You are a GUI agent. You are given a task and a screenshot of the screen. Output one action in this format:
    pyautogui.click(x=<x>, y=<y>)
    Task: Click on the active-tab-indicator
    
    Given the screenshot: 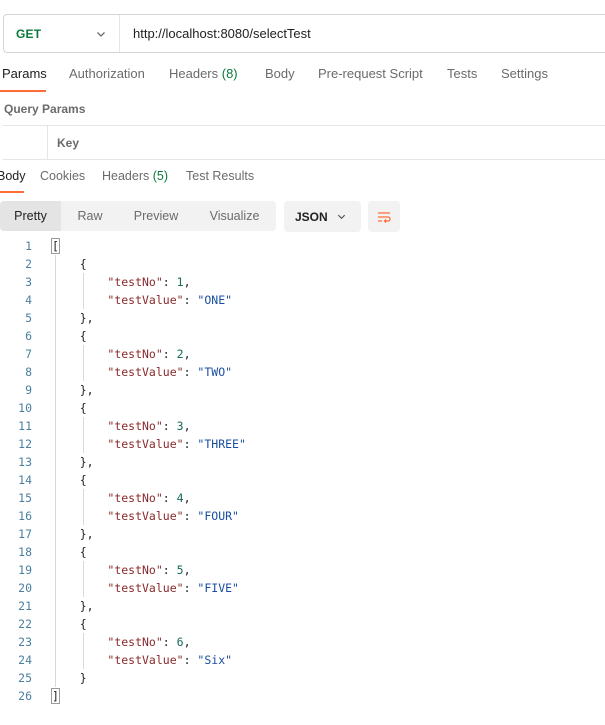 What is the action you would take?
    pyautogui.click(x=23, y=91)
    